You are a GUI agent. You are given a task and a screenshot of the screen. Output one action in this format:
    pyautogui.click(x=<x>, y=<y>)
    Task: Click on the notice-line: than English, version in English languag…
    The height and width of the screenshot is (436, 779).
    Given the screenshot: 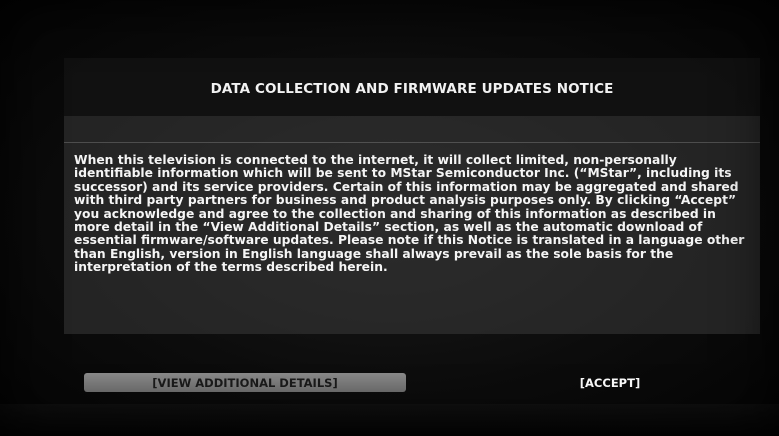 What is the action you would take?
    pyautogui.click(x=374, y=253)
    